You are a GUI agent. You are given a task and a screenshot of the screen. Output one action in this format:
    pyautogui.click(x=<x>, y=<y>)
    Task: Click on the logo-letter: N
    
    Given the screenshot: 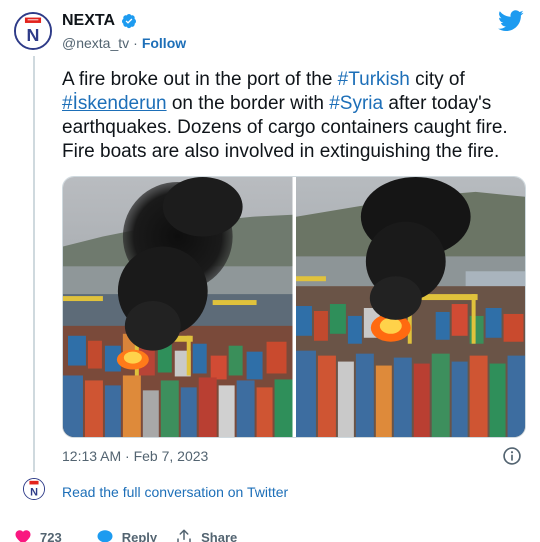 What is the action you would take?
    pyautogui.click(x=33, y=35)
    